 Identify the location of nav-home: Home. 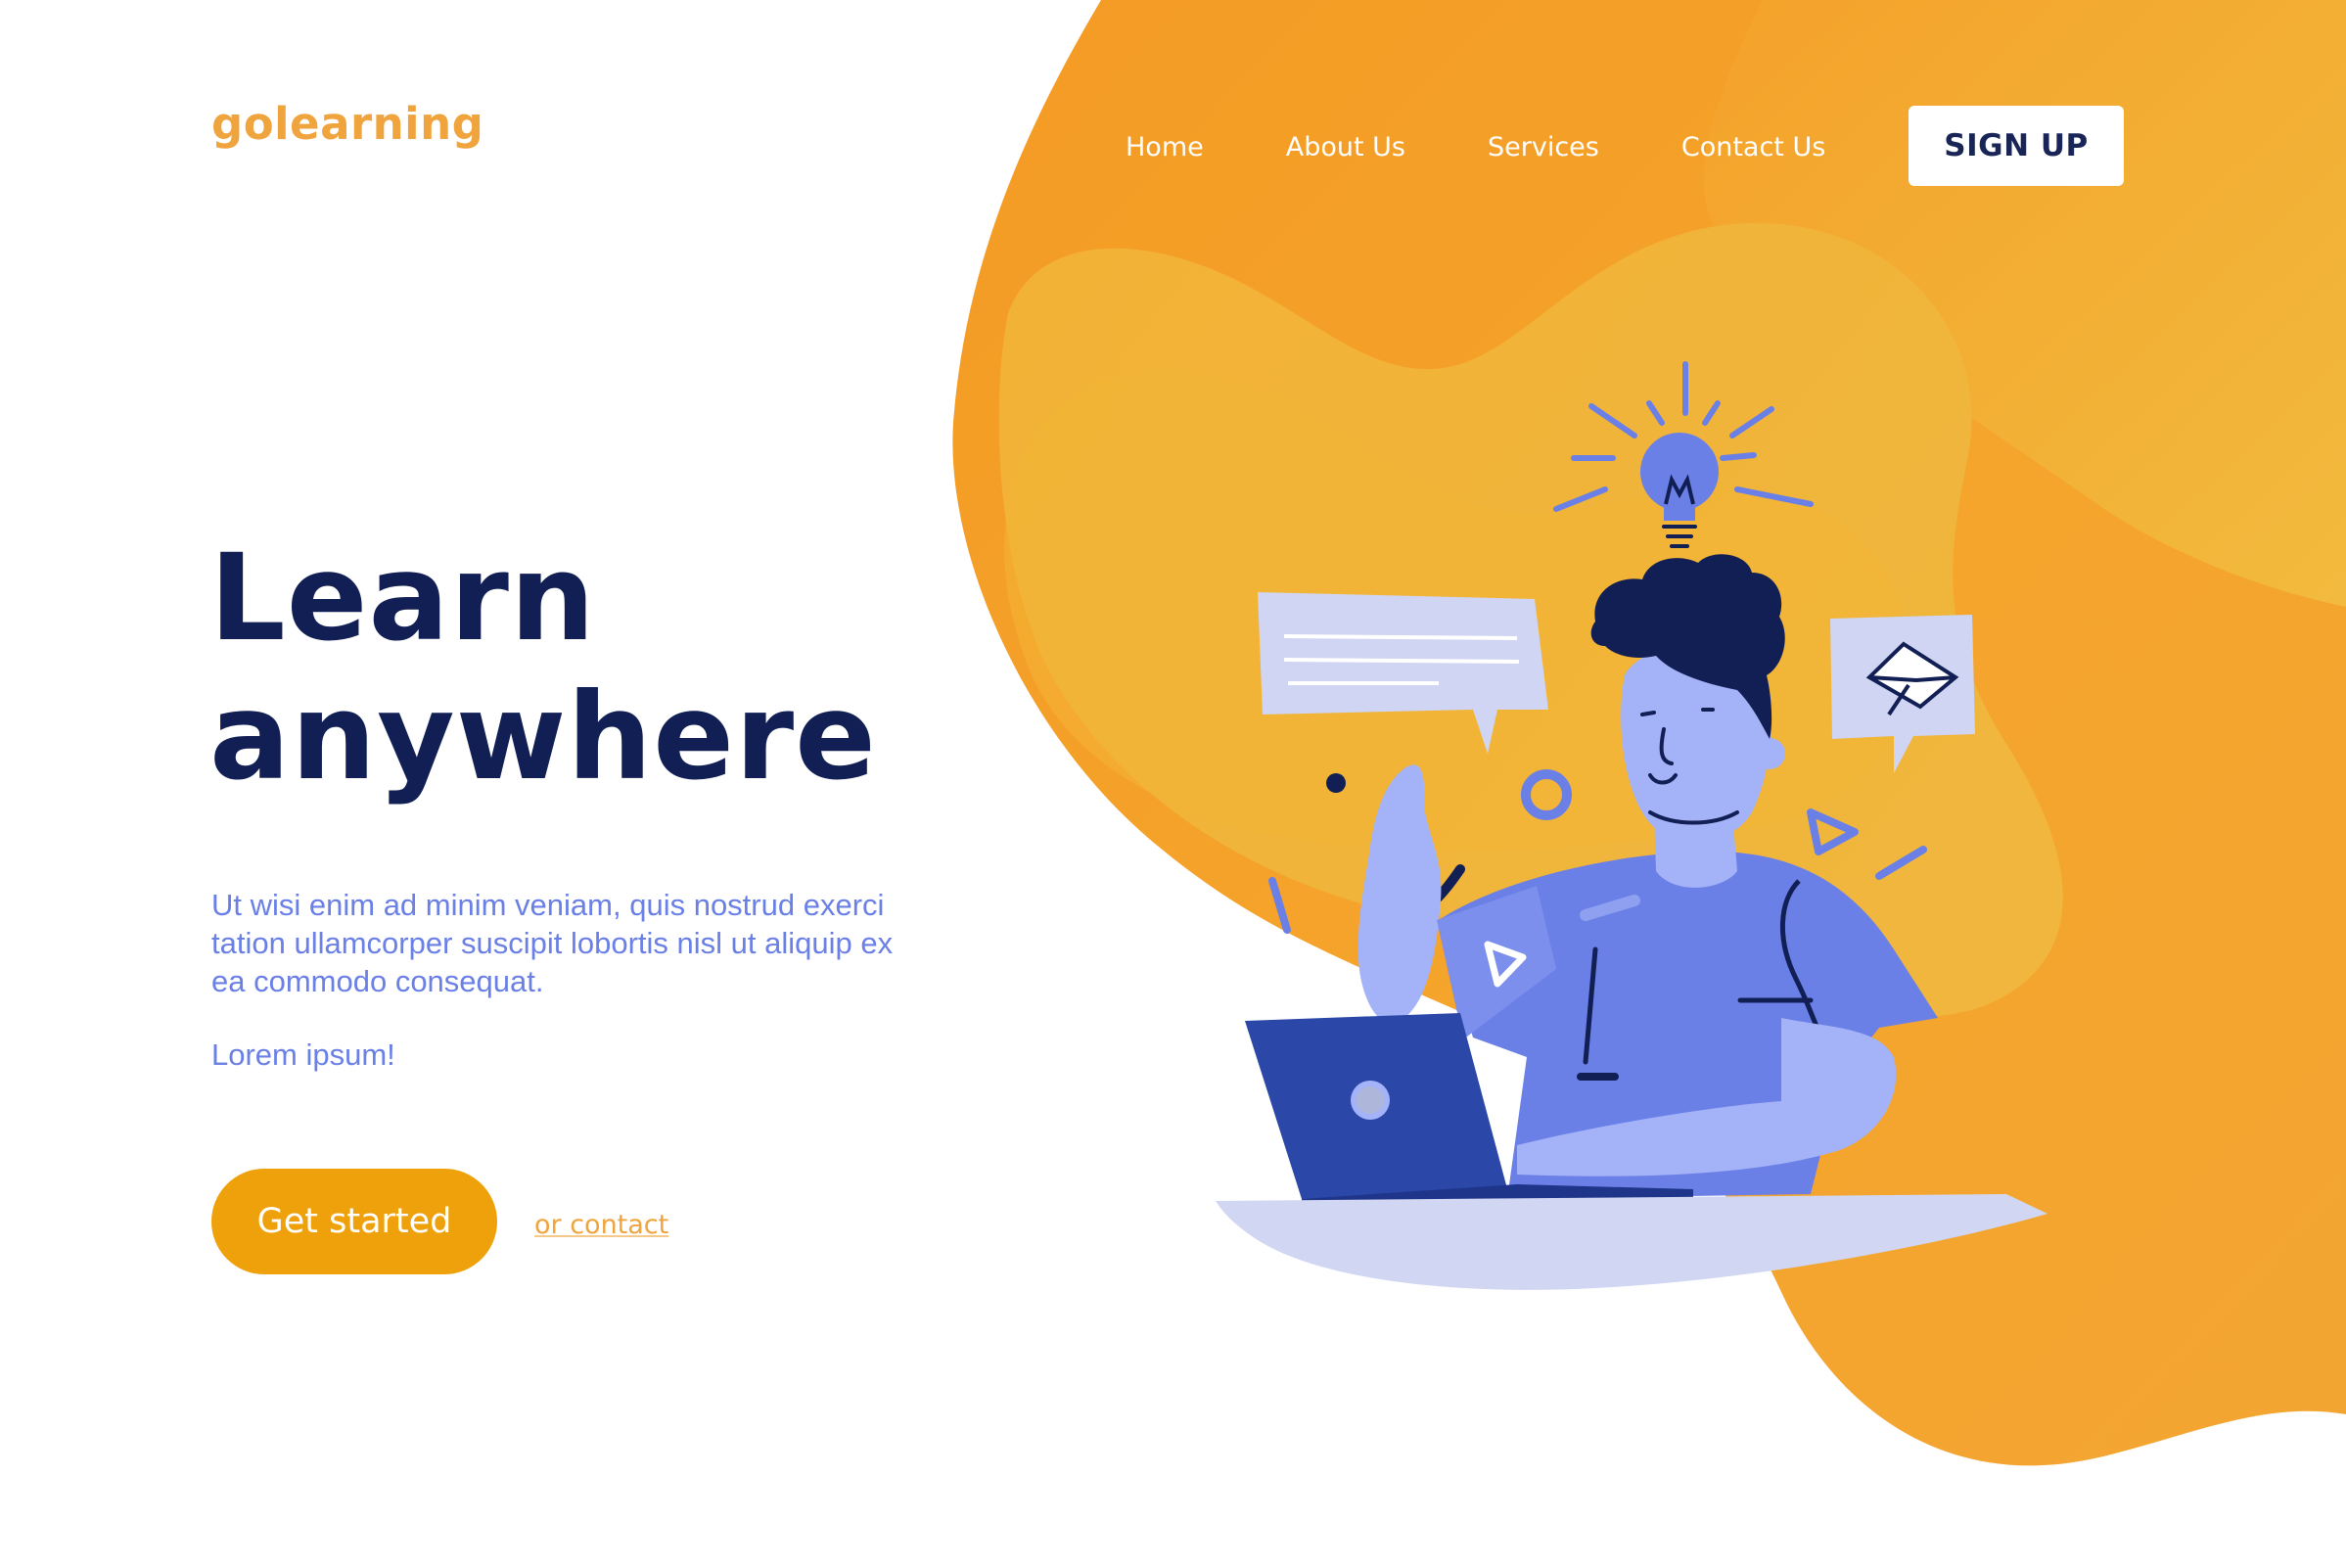
(1165, 147).